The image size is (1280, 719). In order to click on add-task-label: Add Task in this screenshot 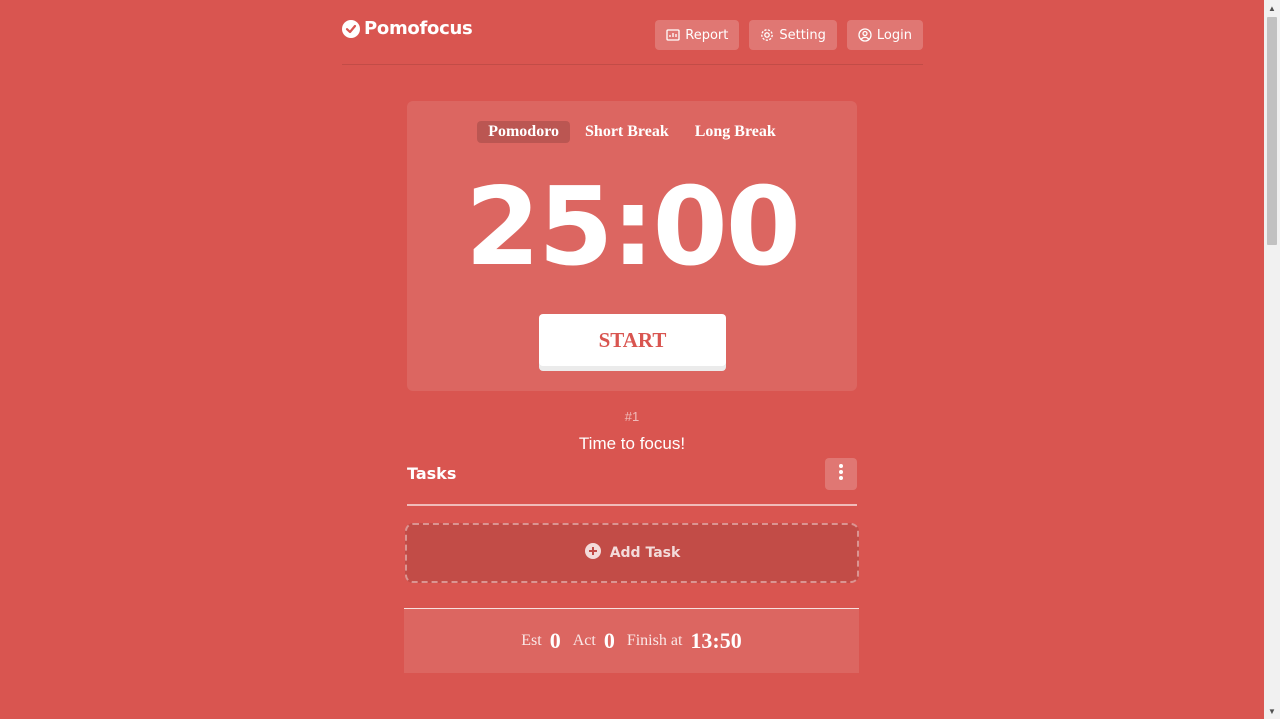, I will do `click(645, 553)`.